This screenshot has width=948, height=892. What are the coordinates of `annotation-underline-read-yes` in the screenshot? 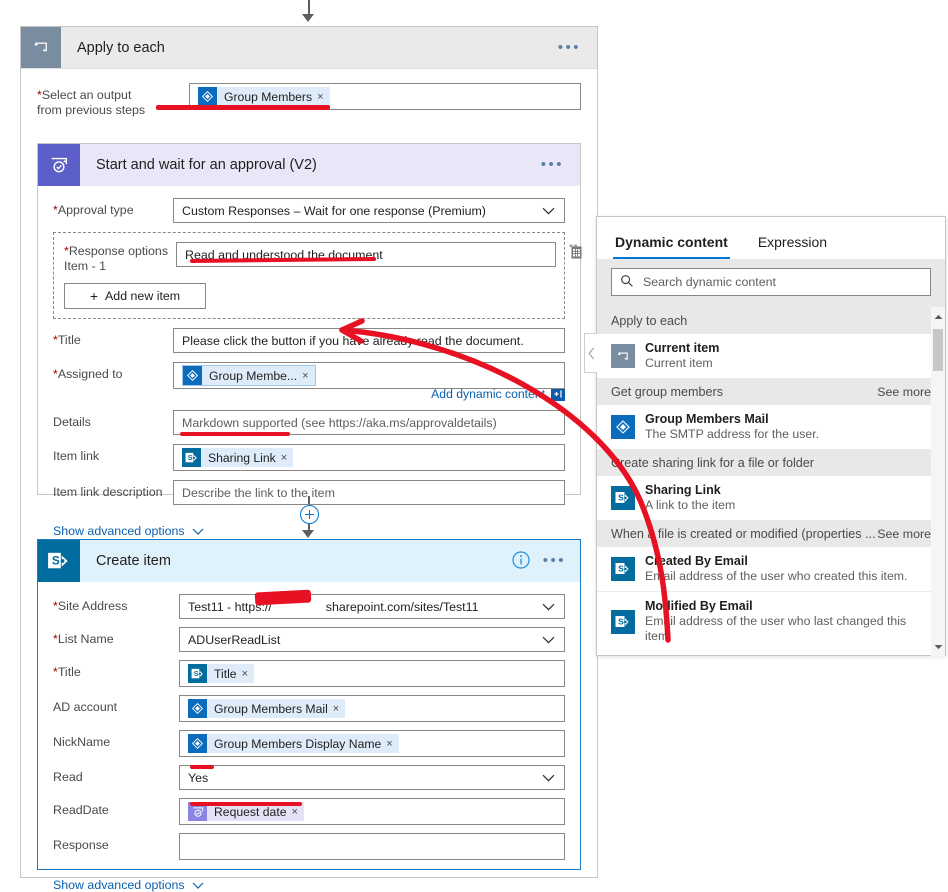 It's located at (202, 767).